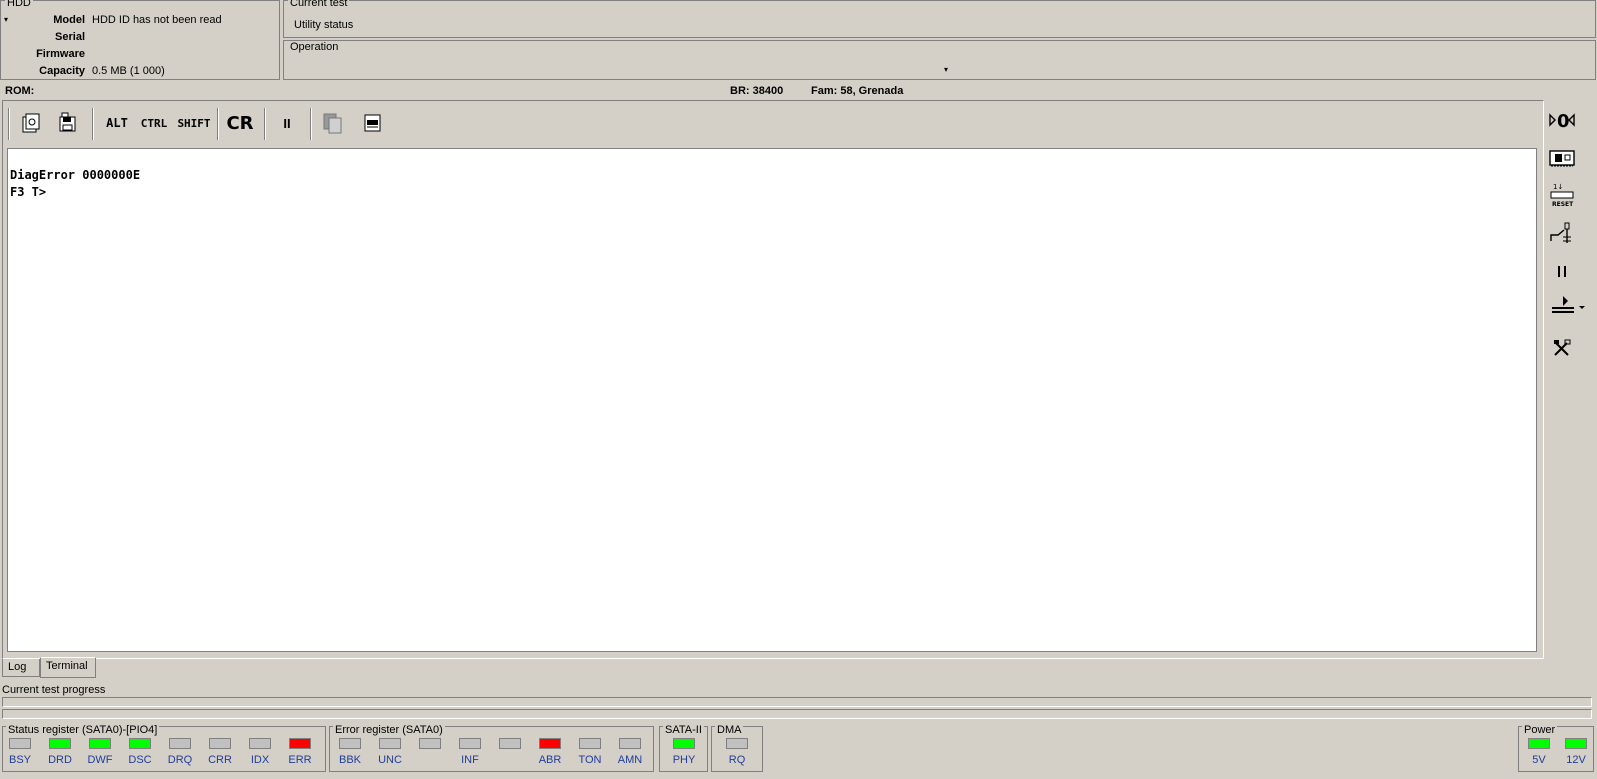 The width and height of the screenshot is (1597, 779). What do you see at coordinates (100, 743) in the screenshot?
I see `led-dwf` at bounding box center [100, 743].